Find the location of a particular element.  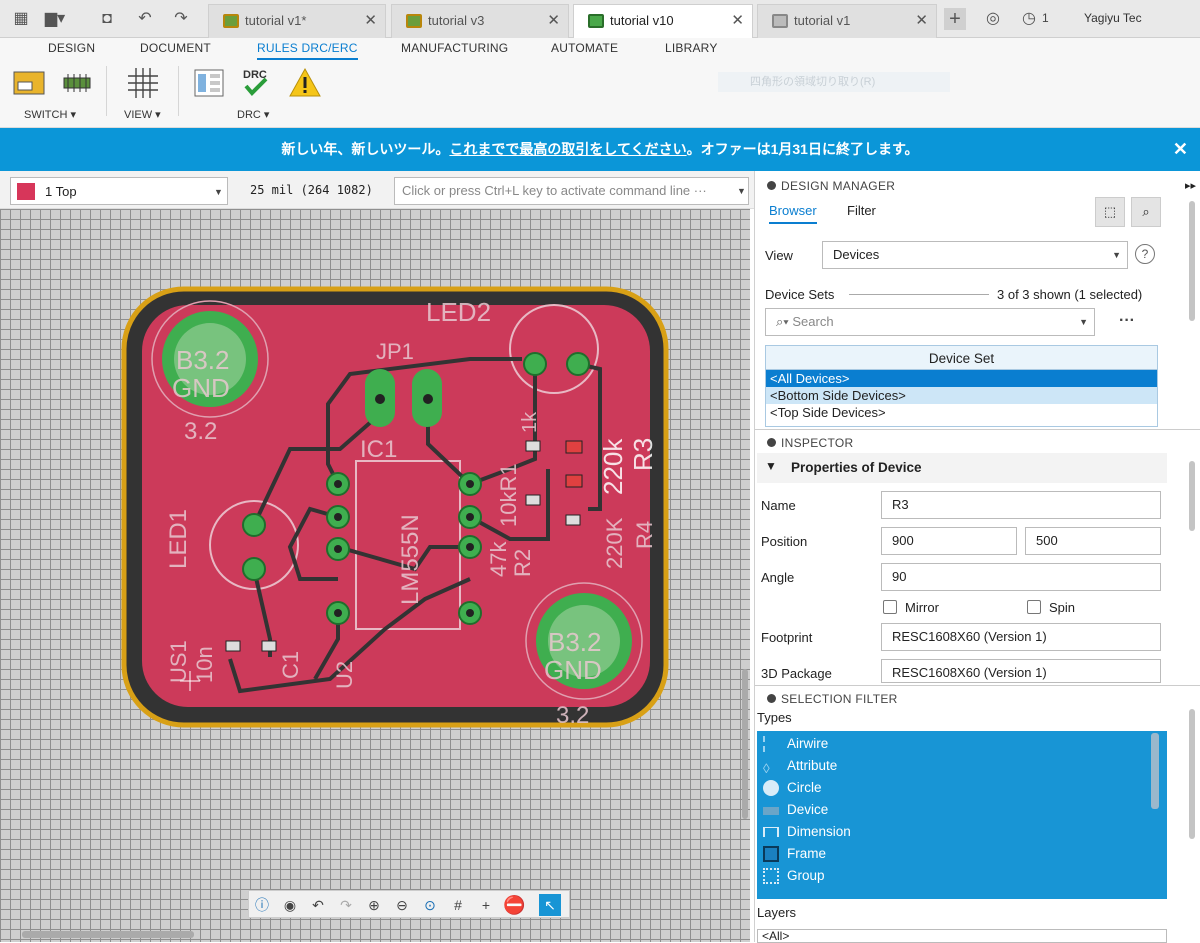

zoom-out-icon: ⊖ is located at coordinates (402, 905).